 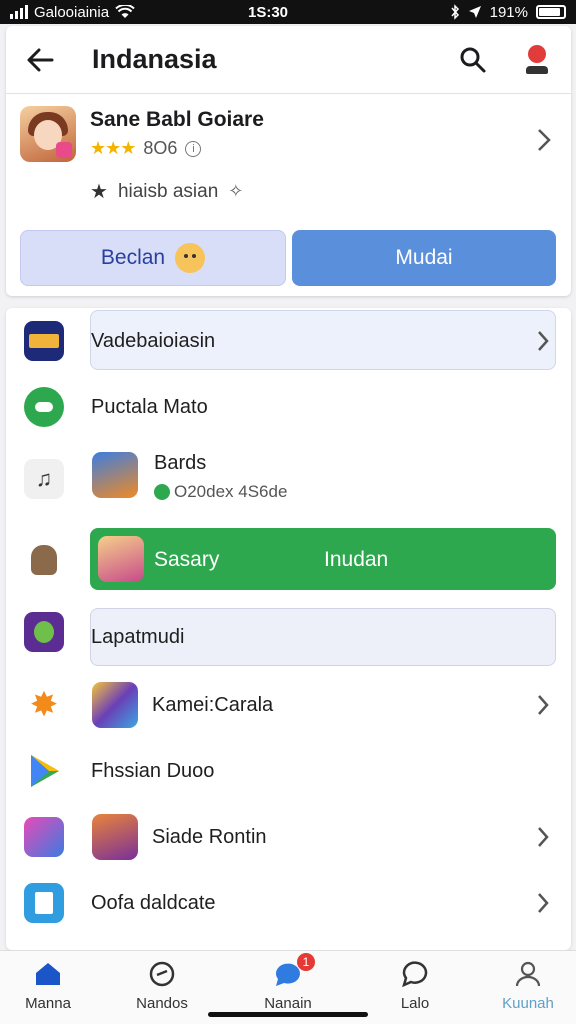 I want to click on play-store-icon, so click(x=44, y=771).